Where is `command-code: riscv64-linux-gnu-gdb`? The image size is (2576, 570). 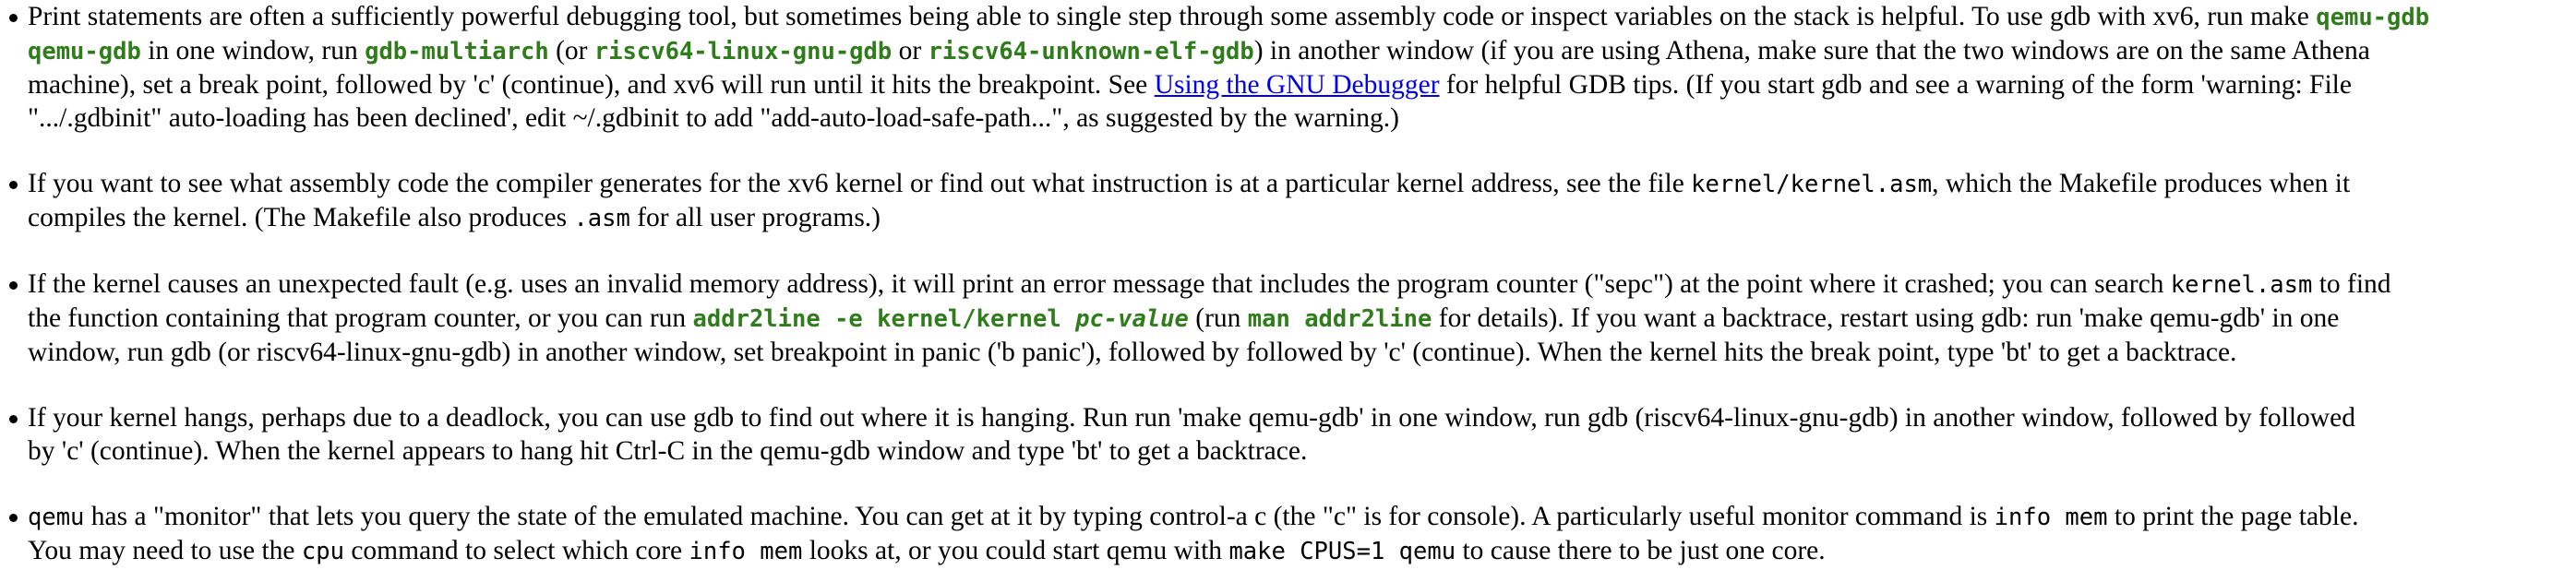 command-code: riscv64-linux-gnu-gdb is located at coordinates (743, 51).